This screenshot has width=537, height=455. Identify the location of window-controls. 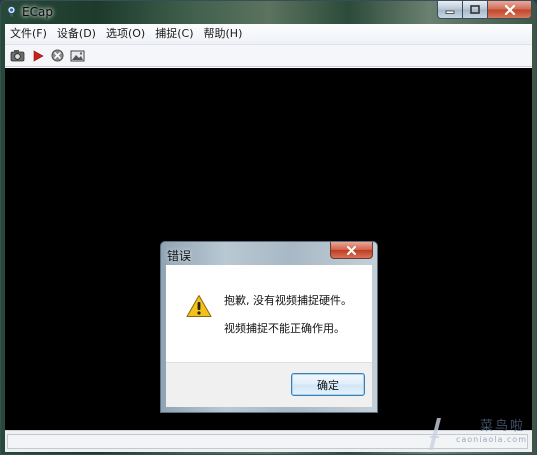
(484, 10).